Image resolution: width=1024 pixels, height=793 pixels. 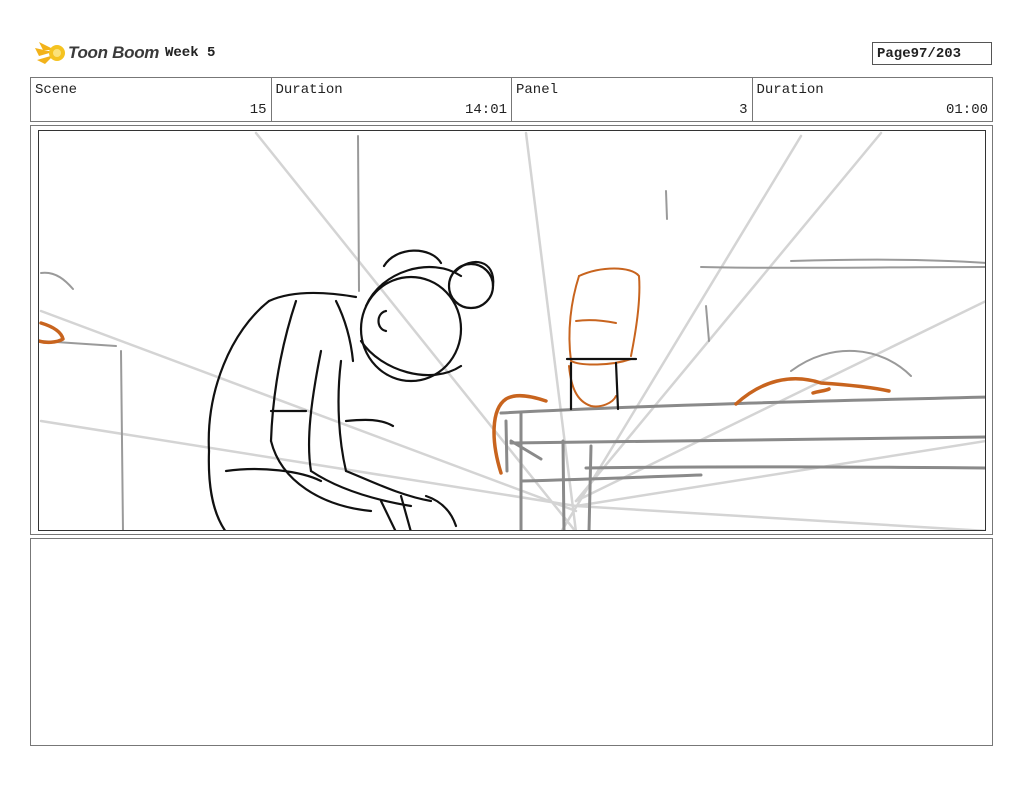 What do you see at coordinates (114, 52) in the screenshot?
I see `logo-text: Toon Boom` at bounding box center [114, 52].